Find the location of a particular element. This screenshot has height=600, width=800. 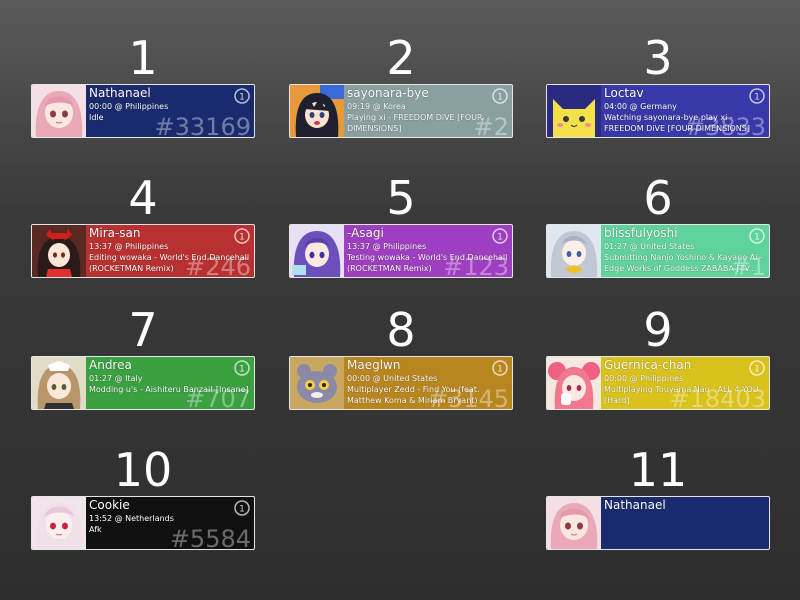

slot-number: 11 is located at coordinates (658, 470).